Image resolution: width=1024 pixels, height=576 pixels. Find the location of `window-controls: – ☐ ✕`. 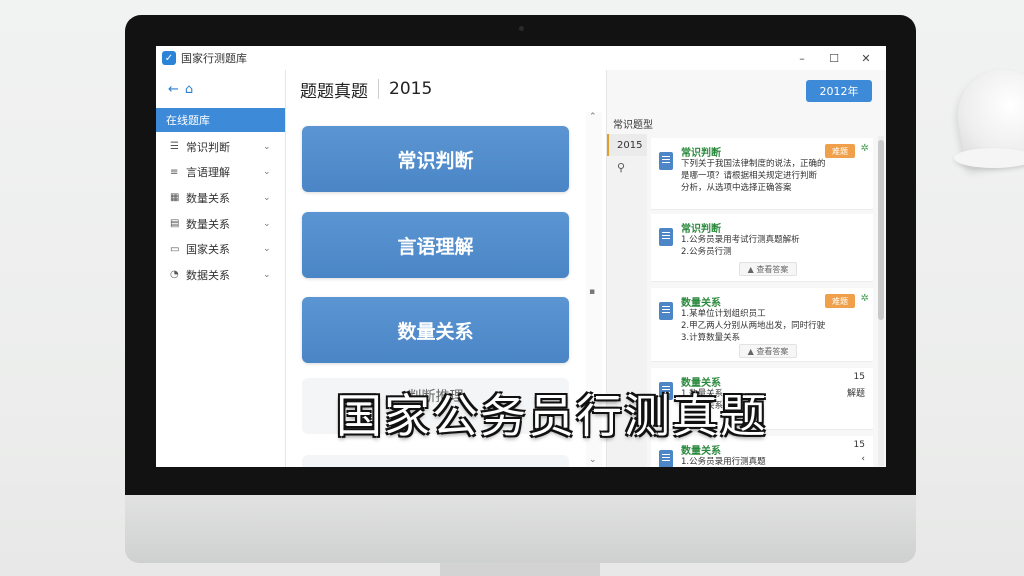

window-controls: – ☐ ✕ is located at coordinates (834, 58).